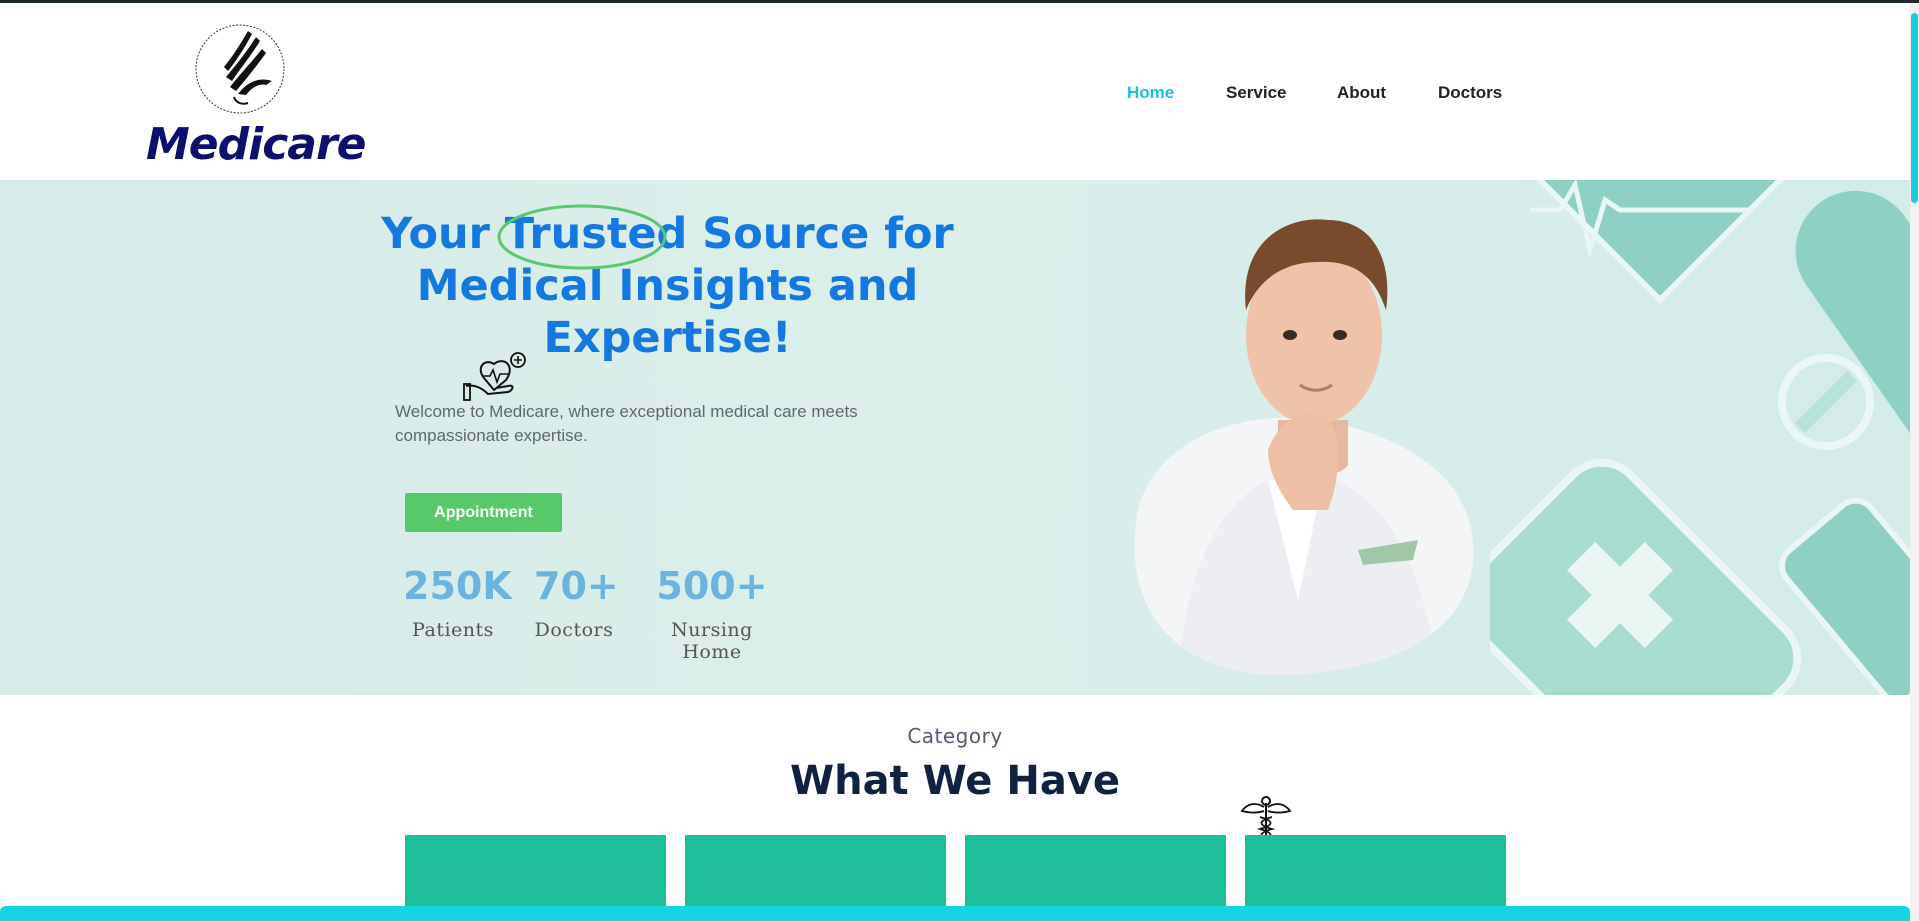 The height and width of the screenshot is (921, 1919). I want to click on title-highlight-word: Trusted, so click(592, 237).